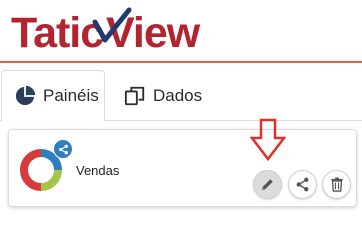 This screenshot has width=362, height=240. I want to click on pencil-icon, so click(267, 185).